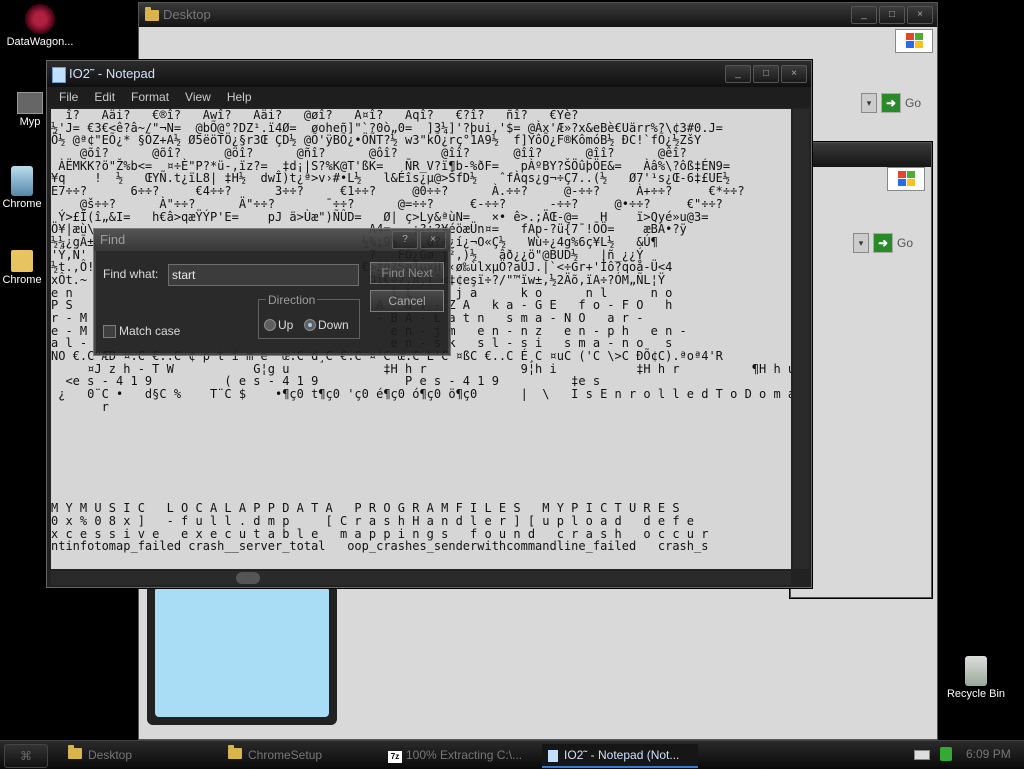 The width and height of the screenshot is (1024, 769). Describe the element at coordinates (395, 757) in the screenshot. I see `7zip-icon: 7z` at that location.